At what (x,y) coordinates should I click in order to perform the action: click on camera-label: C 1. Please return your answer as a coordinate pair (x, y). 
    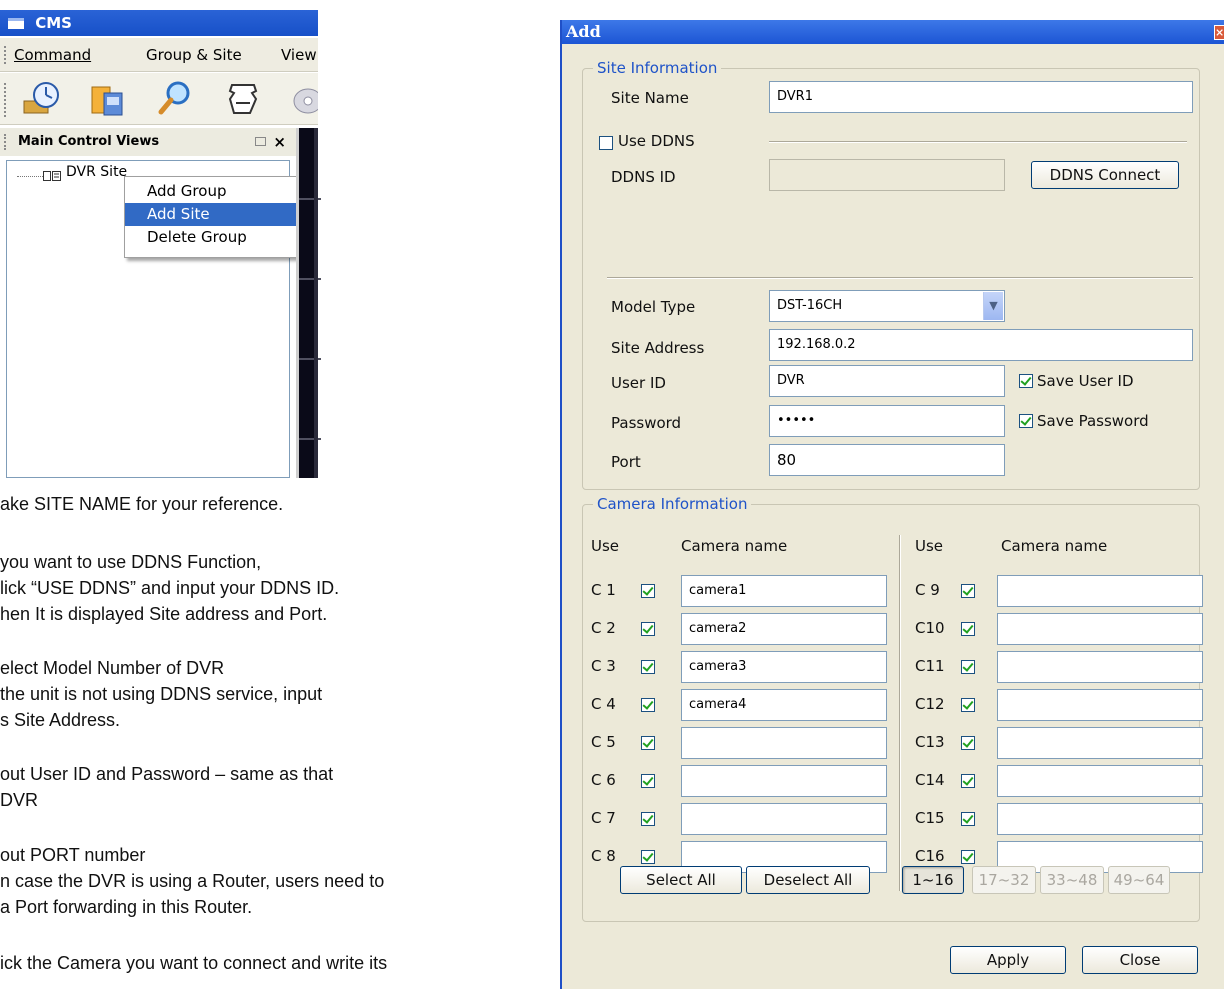
    Looking at the image, I should click on (603, 590).